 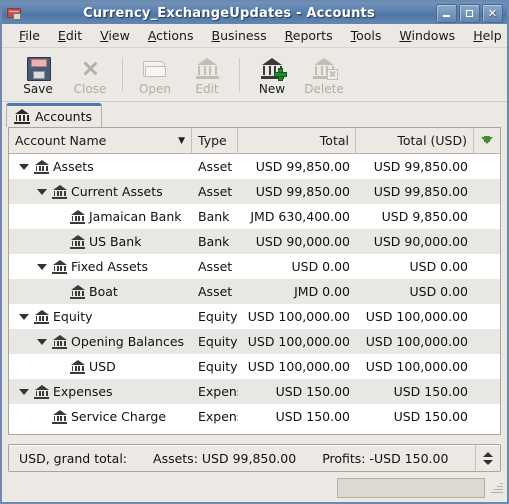 I want to click on account-name-label: Expenses, so click(x=83, y=391).